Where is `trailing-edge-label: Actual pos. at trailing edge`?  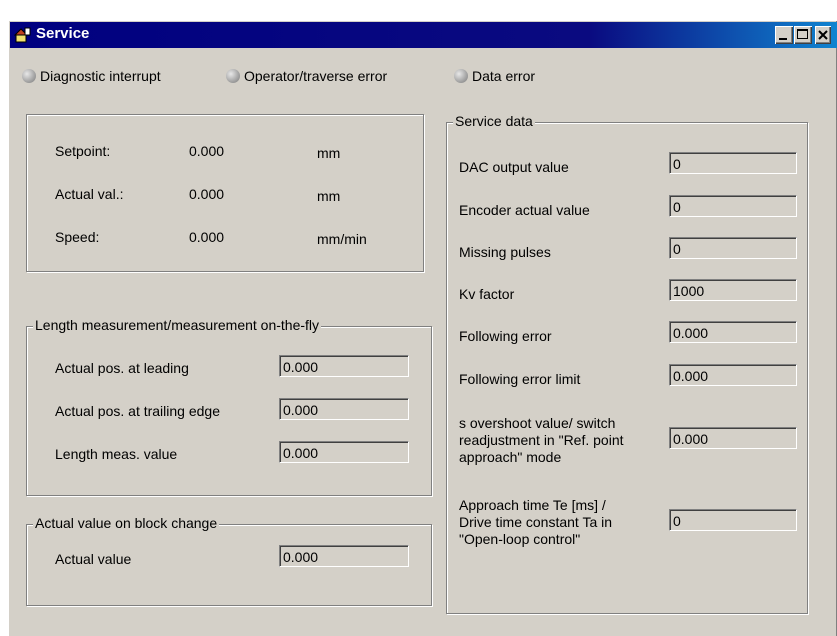 trailing-edge-label: Actual pos. at trailing edge is located at coordinates (137, 411).